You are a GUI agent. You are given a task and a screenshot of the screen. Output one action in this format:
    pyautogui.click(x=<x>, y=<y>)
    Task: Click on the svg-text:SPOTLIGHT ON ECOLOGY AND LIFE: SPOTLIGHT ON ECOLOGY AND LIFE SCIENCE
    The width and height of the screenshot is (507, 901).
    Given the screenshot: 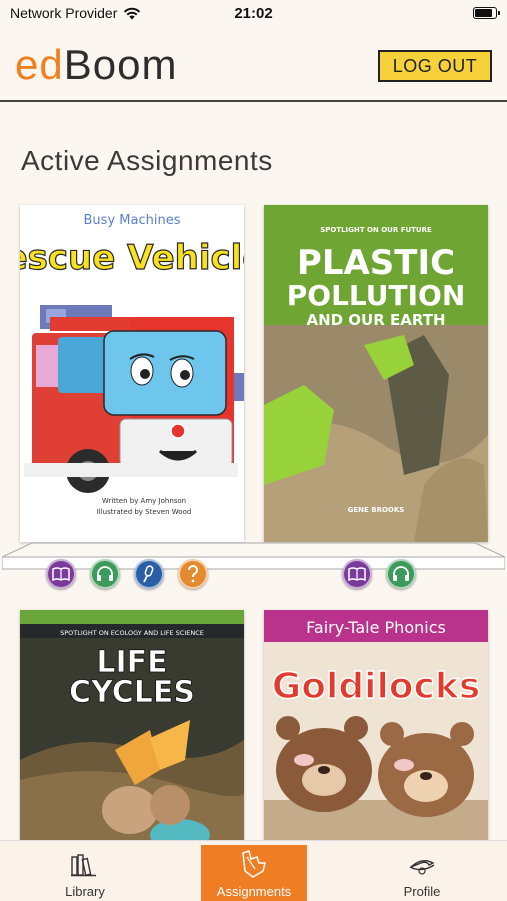 What is the action you would take?
    pyautogui.click(x=132, y=633)
    